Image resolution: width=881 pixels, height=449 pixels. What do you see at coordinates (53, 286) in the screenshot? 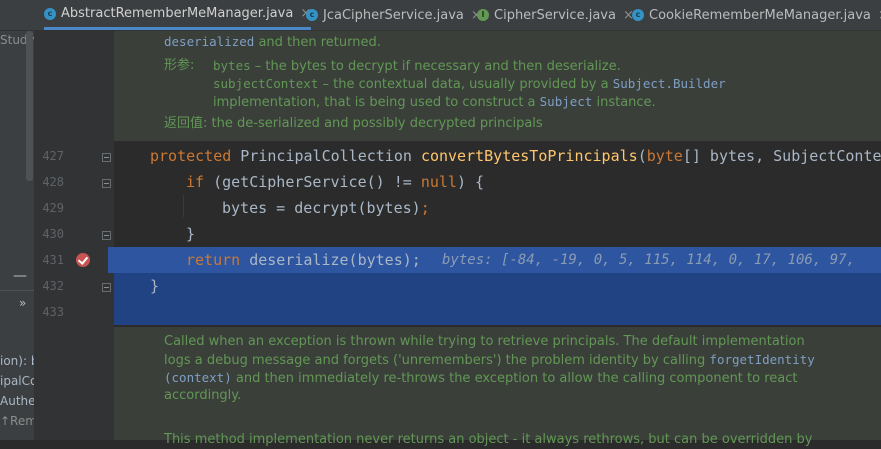
I see `line-number: 432` at bounding box center [53, 286].